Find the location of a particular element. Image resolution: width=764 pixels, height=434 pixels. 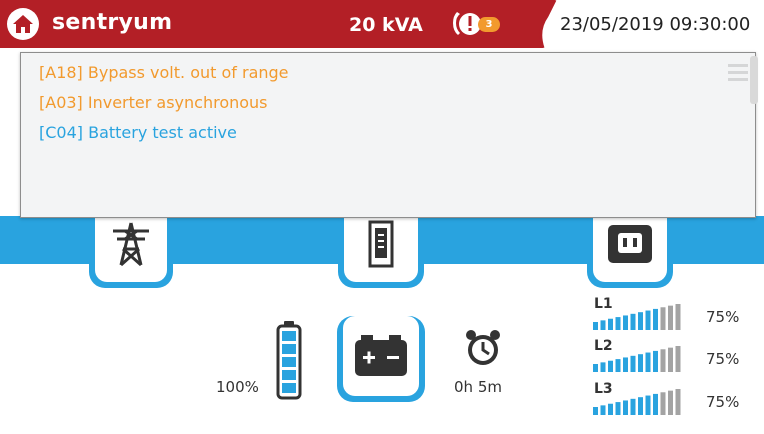

clock-icon is located at coordinates (483, 347).